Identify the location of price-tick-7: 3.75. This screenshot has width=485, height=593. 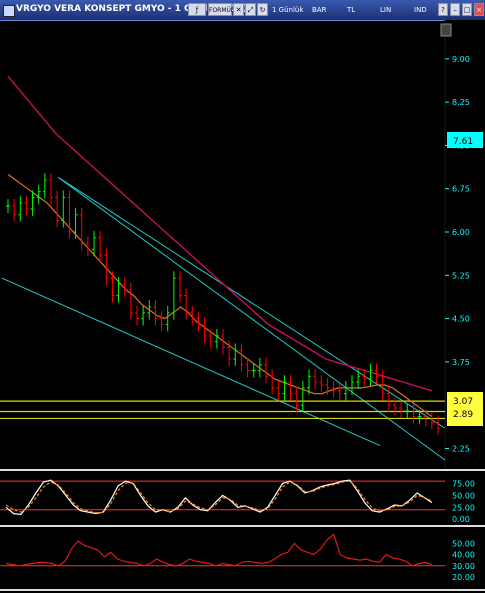
(461, 362).